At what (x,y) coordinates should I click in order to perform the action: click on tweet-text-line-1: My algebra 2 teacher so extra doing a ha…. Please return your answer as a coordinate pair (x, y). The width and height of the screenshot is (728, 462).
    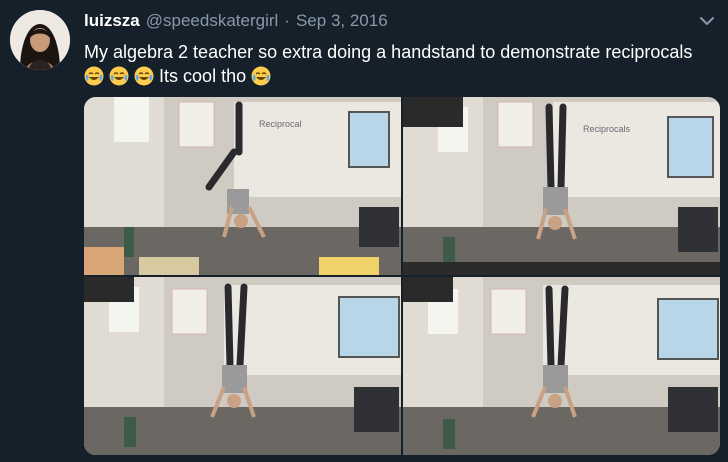
    Looking at the image, I should click on (388, 52).